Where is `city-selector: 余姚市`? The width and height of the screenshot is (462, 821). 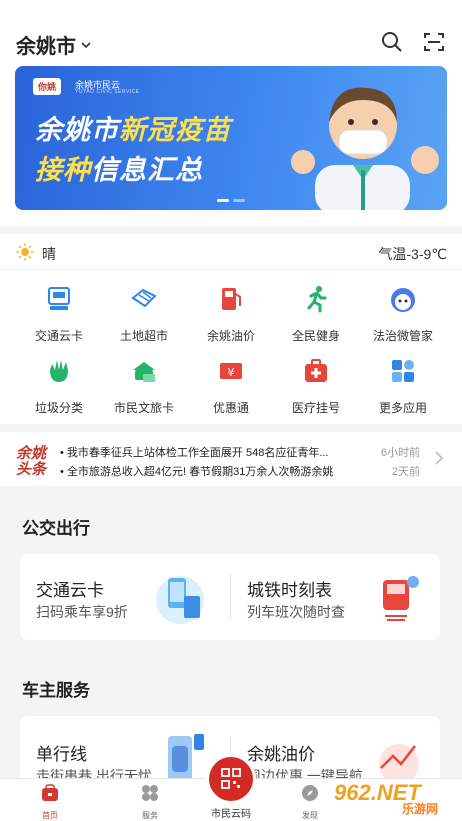 city-selector: 余姚市 is located at coordinates (54, 44).